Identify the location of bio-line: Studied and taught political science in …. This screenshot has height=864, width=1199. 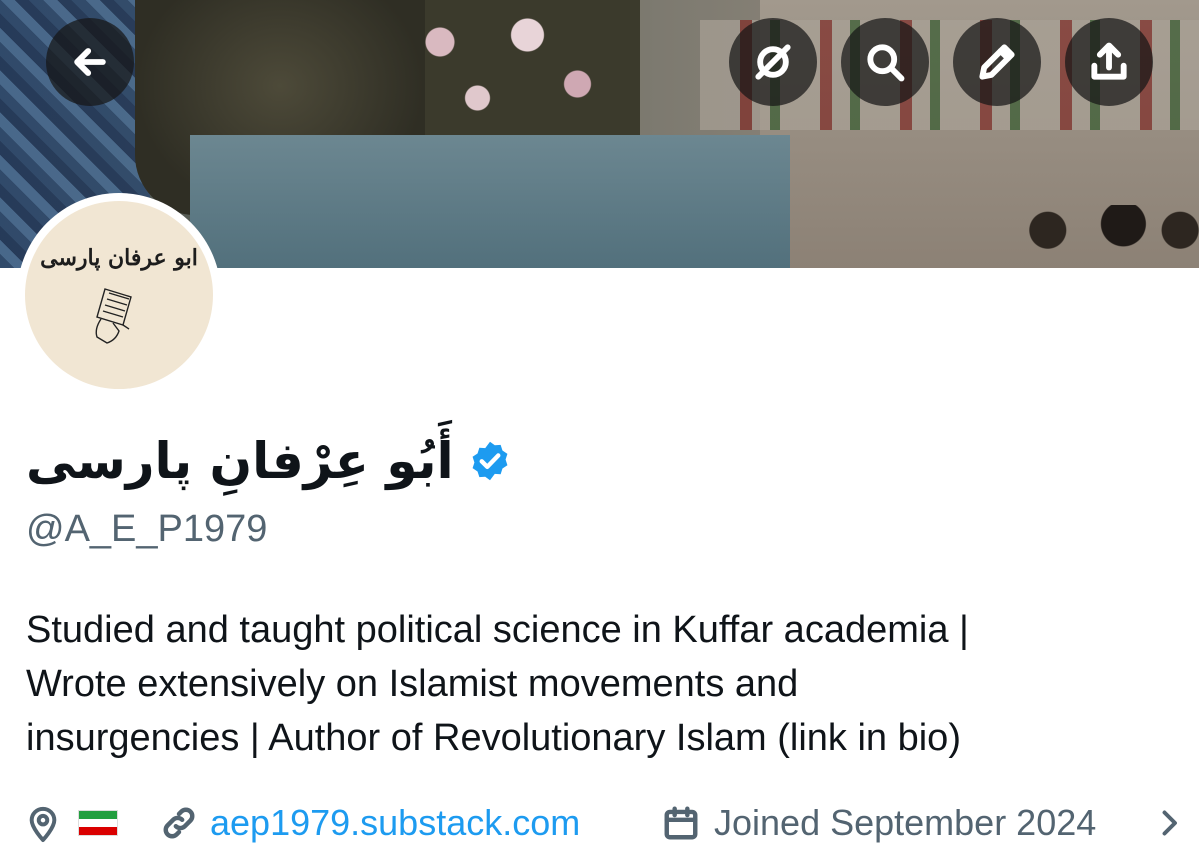
(497, 630).